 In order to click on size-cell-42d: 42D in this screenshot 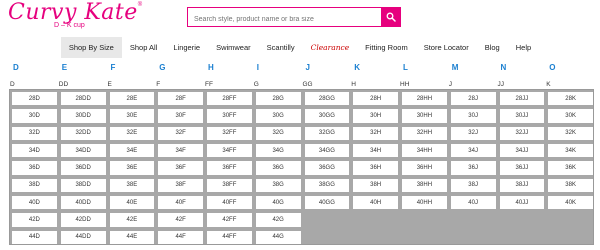, I will do `click(34, 220)`.